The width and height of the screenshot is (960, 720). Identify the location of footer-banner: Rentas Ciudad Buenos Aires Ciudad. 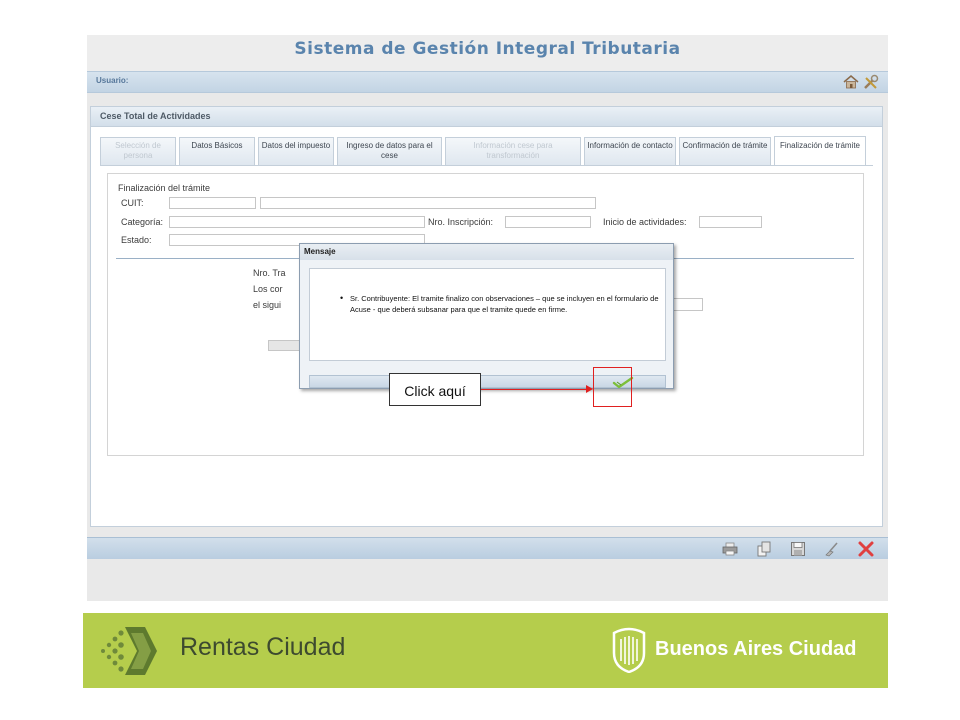
(485, 650).